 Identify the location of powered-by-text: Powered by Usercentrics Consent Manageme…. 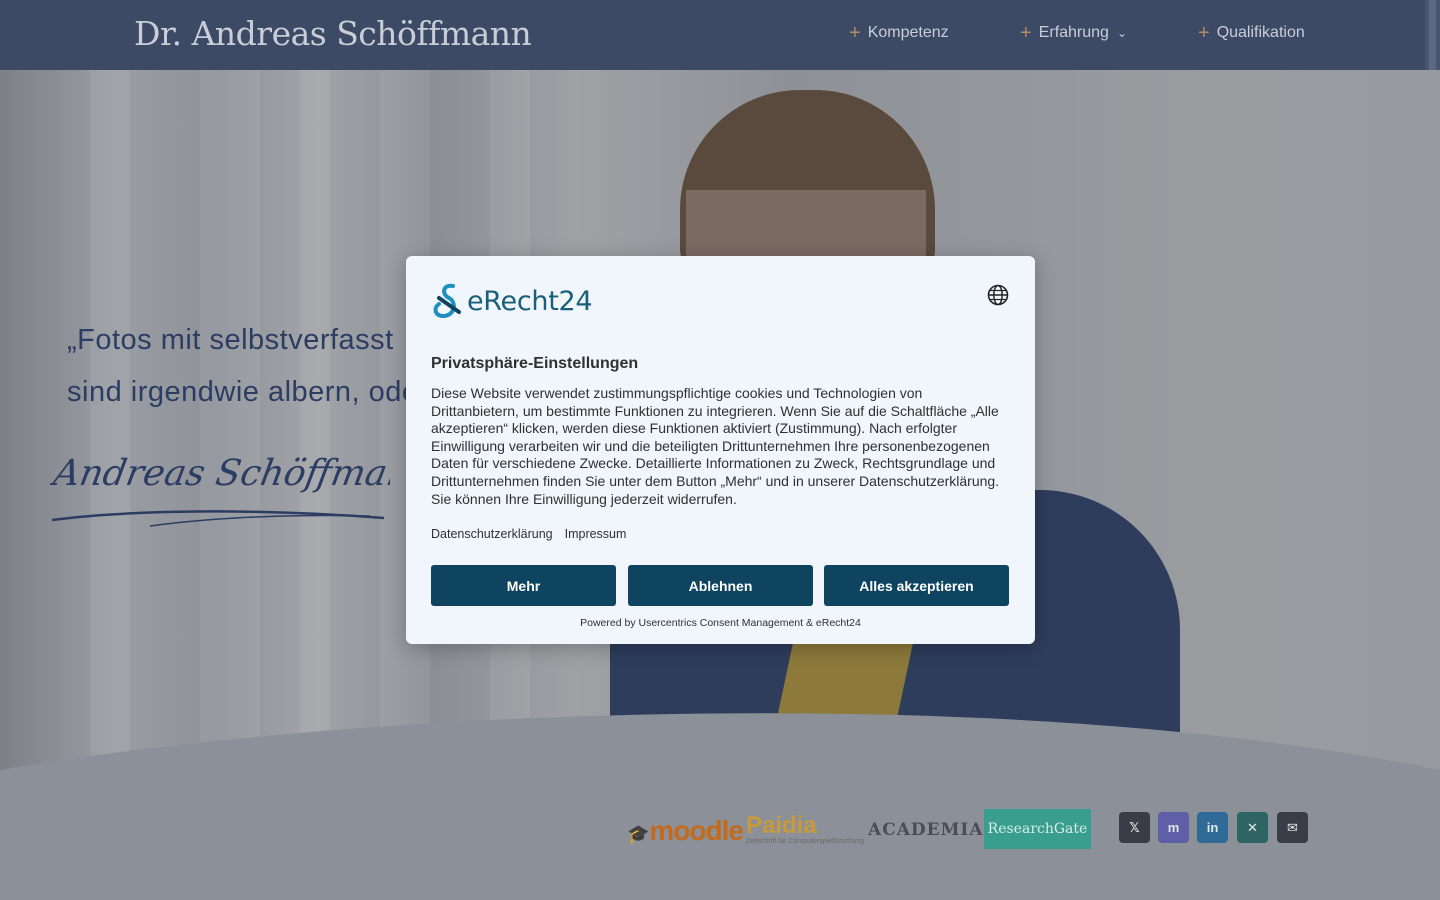
(720, 623).